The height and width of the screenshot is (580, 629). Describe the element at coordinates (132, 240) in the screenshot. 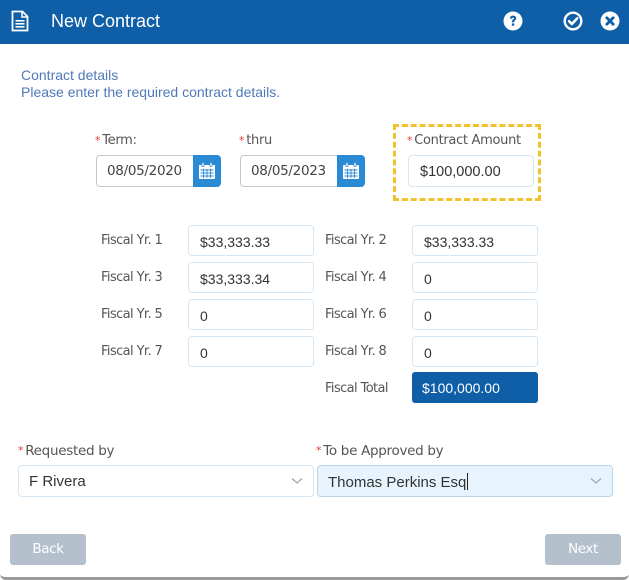

I see `fiscal-yr-1-label: Fiscal Yr. 1` at that location.